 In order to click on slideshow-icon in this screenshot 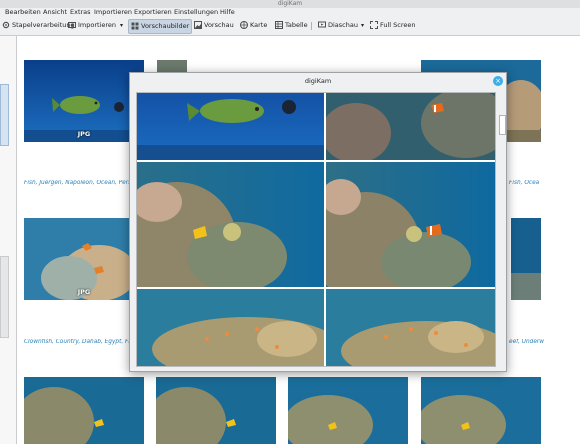, I will do `click(322, 24)`.